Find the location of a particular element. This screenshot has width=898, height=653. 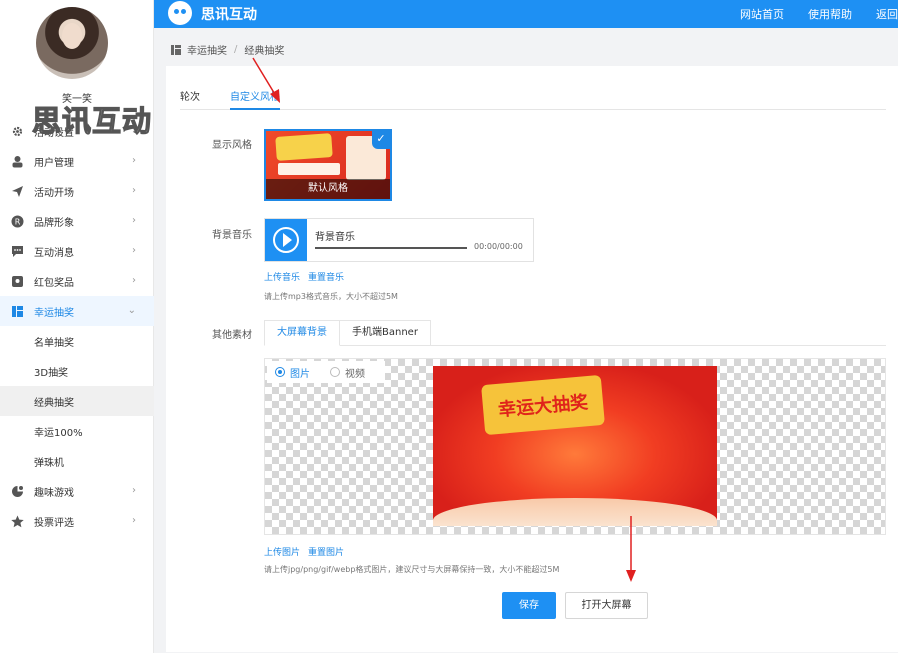

sidebar-subitem-classic-draw: 经典抽奖 is located at coordinates (77, 401).